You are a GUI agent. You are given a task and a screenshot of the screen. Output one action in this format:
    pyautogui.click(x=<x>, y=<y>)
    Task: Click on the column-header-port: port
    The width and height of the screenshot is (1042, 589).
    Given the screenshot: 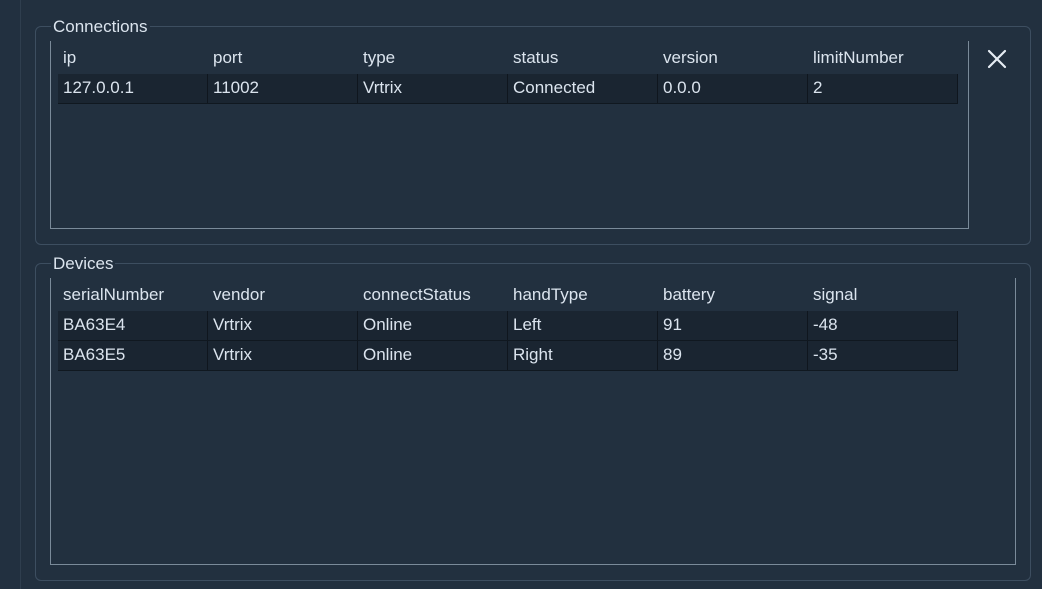 What is the action you would take?
    pyautogui.click(x=283, y=58)
    